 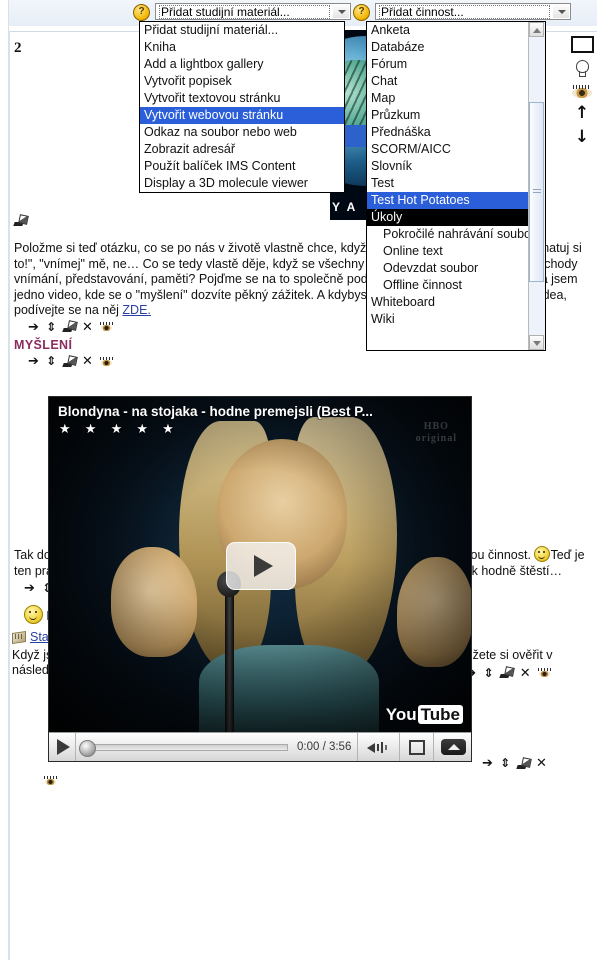 I want to click on play-button, so click(x=63, y=747).